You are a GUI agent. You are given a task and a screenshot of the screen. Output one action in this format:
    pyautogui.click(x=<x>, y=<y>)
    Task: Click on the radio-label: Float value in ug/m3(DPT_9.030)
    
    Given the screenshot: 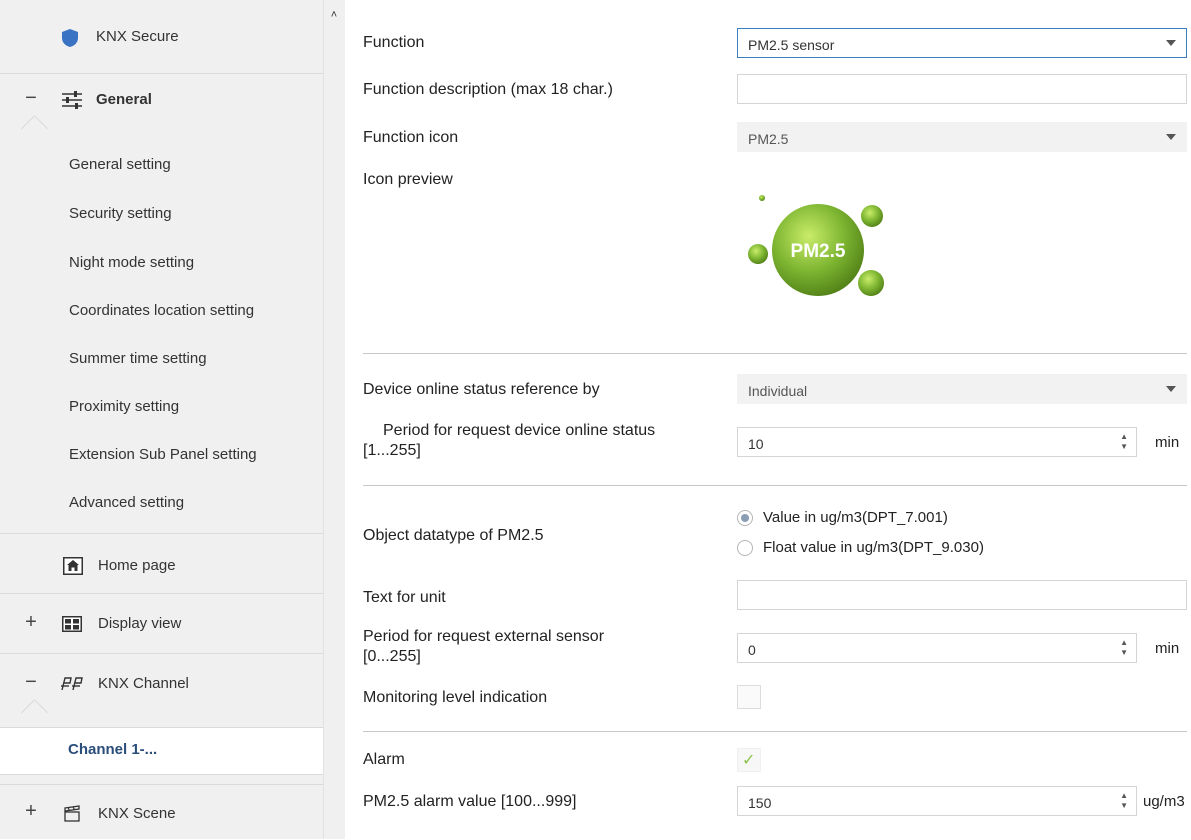 What is the action you would take?
    pyautogui.click(x=873, y=547)
    